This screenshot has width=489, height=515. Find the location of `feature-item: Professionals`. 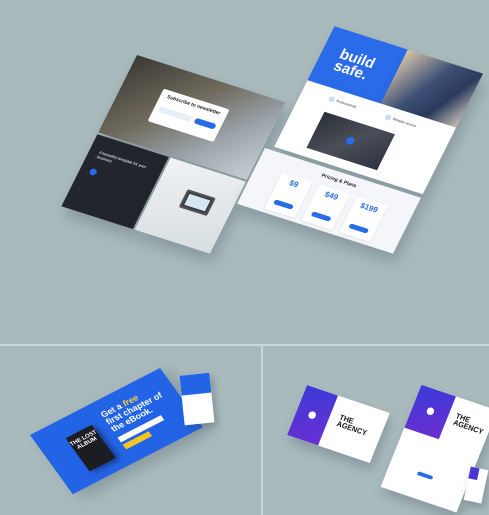

feature-item: Professionals is located at coordinates (342, 102).